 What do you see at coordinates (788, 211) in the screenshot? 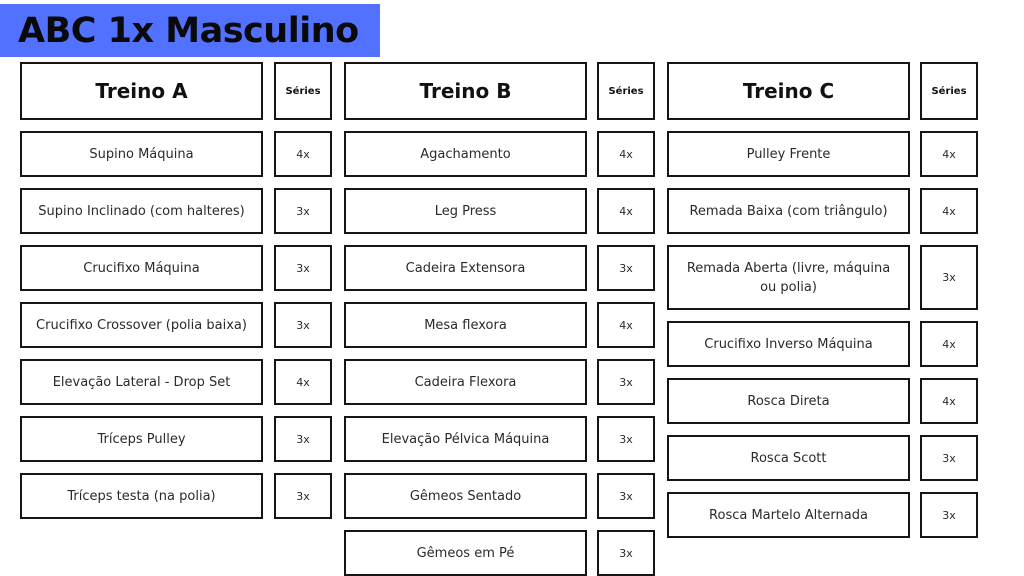
I see `exercise-name: Remada Baixa (com triângulo)` at bounding box center [788, 211].